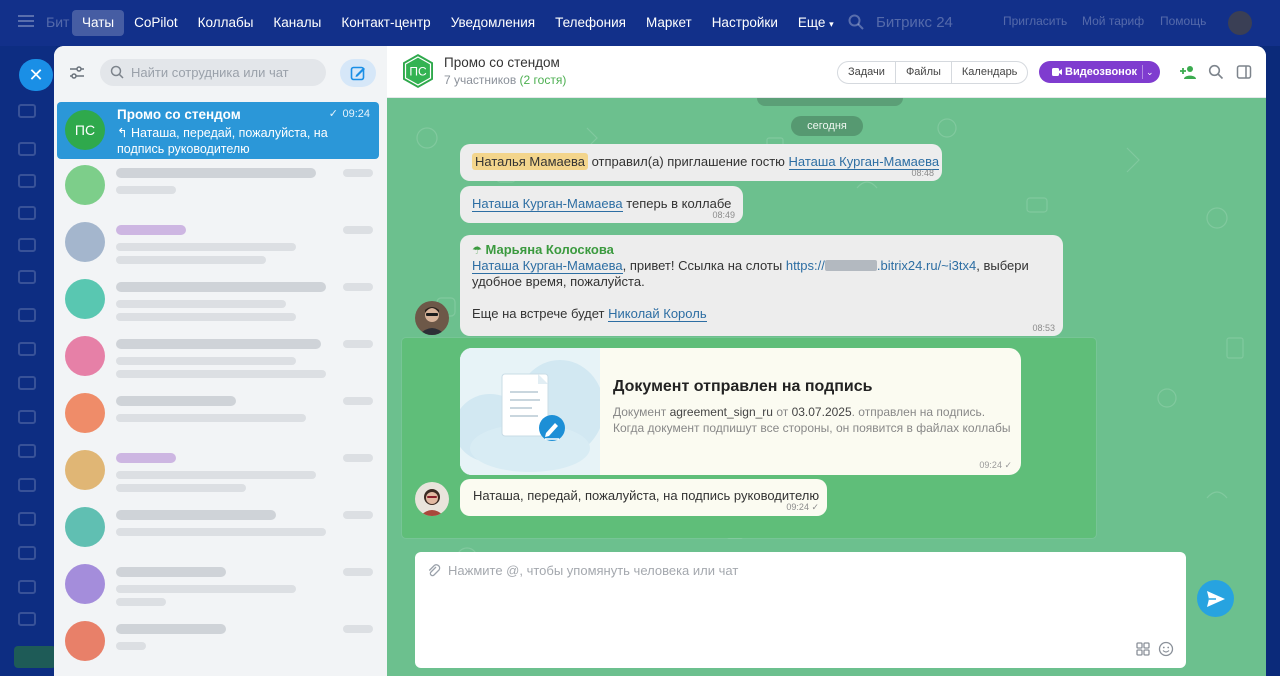 The height and width of the screenshot is (676, 1280). What do you see at coordinates (1113, 21) in the screenshot?
I see `tariff-link: Мой тариф` at bounding box center [1113, 21].